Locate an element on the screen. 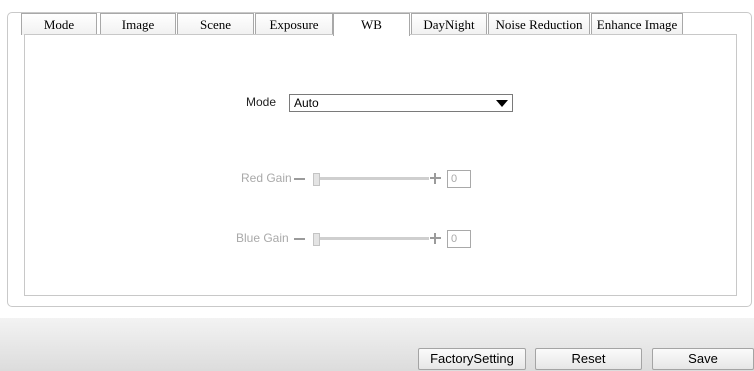 Image resolution: width=754 pixels, height=371 pixels. blue-gain-slider-thumb is located at coordinates (316, 239).